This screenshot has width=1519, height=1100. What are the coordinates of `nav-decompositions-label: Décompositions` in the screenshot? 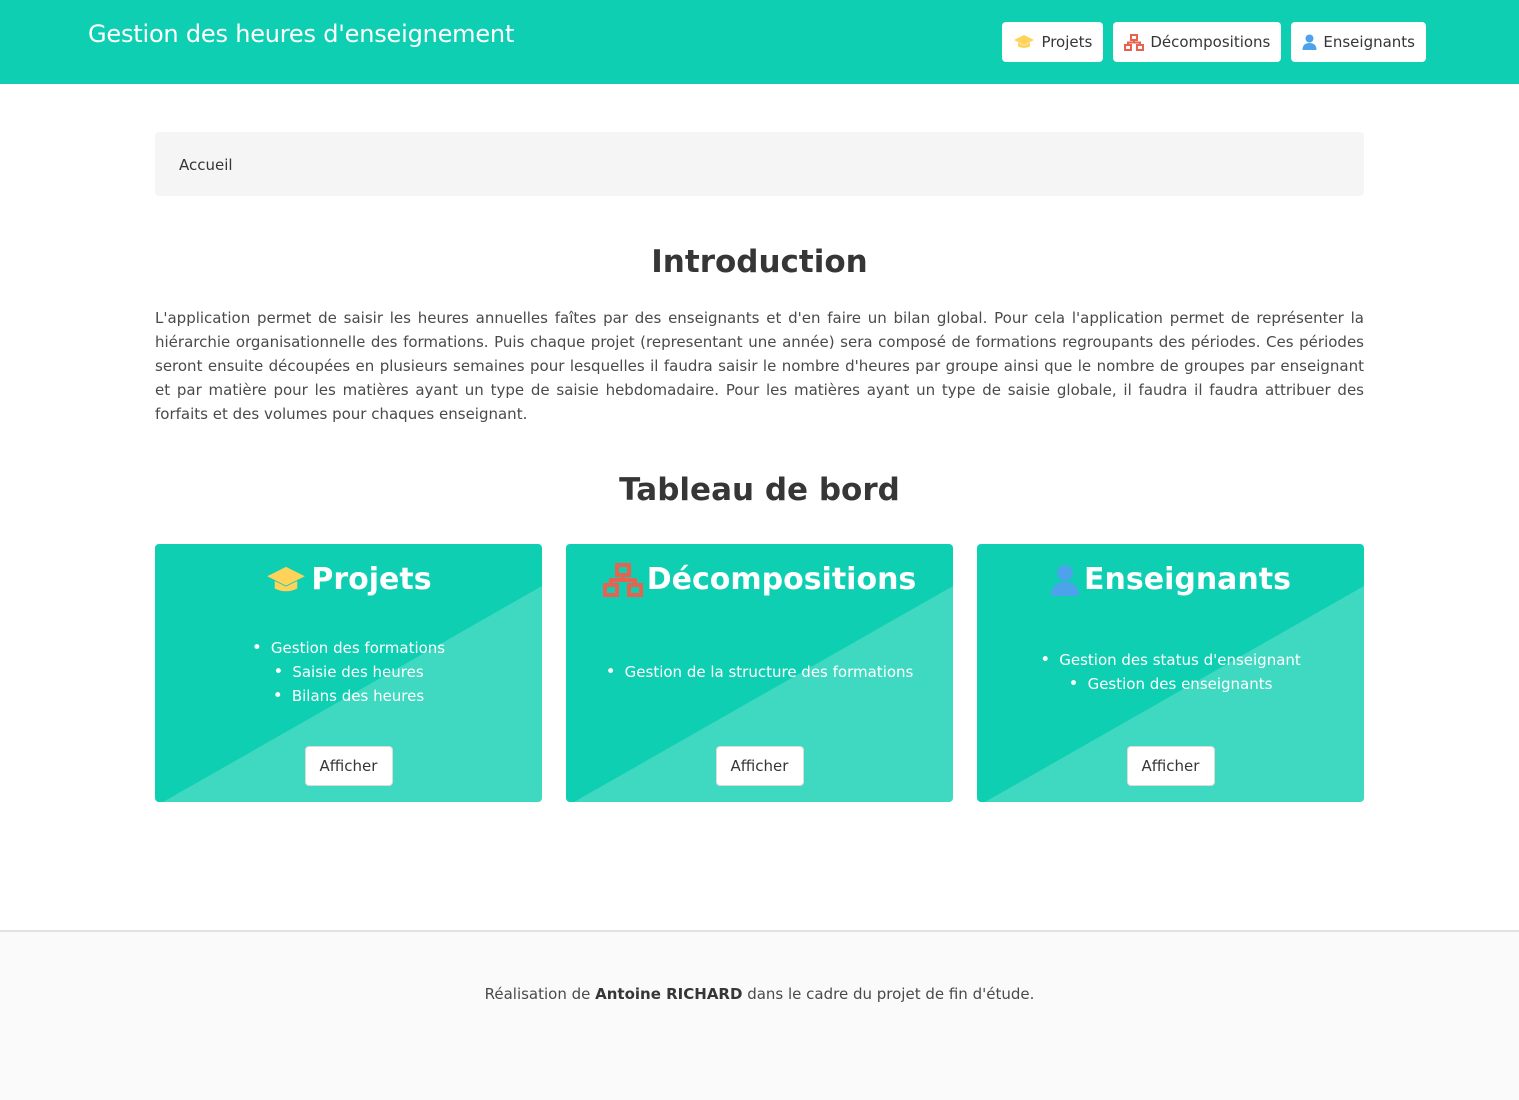 It's located at (1210, 42).